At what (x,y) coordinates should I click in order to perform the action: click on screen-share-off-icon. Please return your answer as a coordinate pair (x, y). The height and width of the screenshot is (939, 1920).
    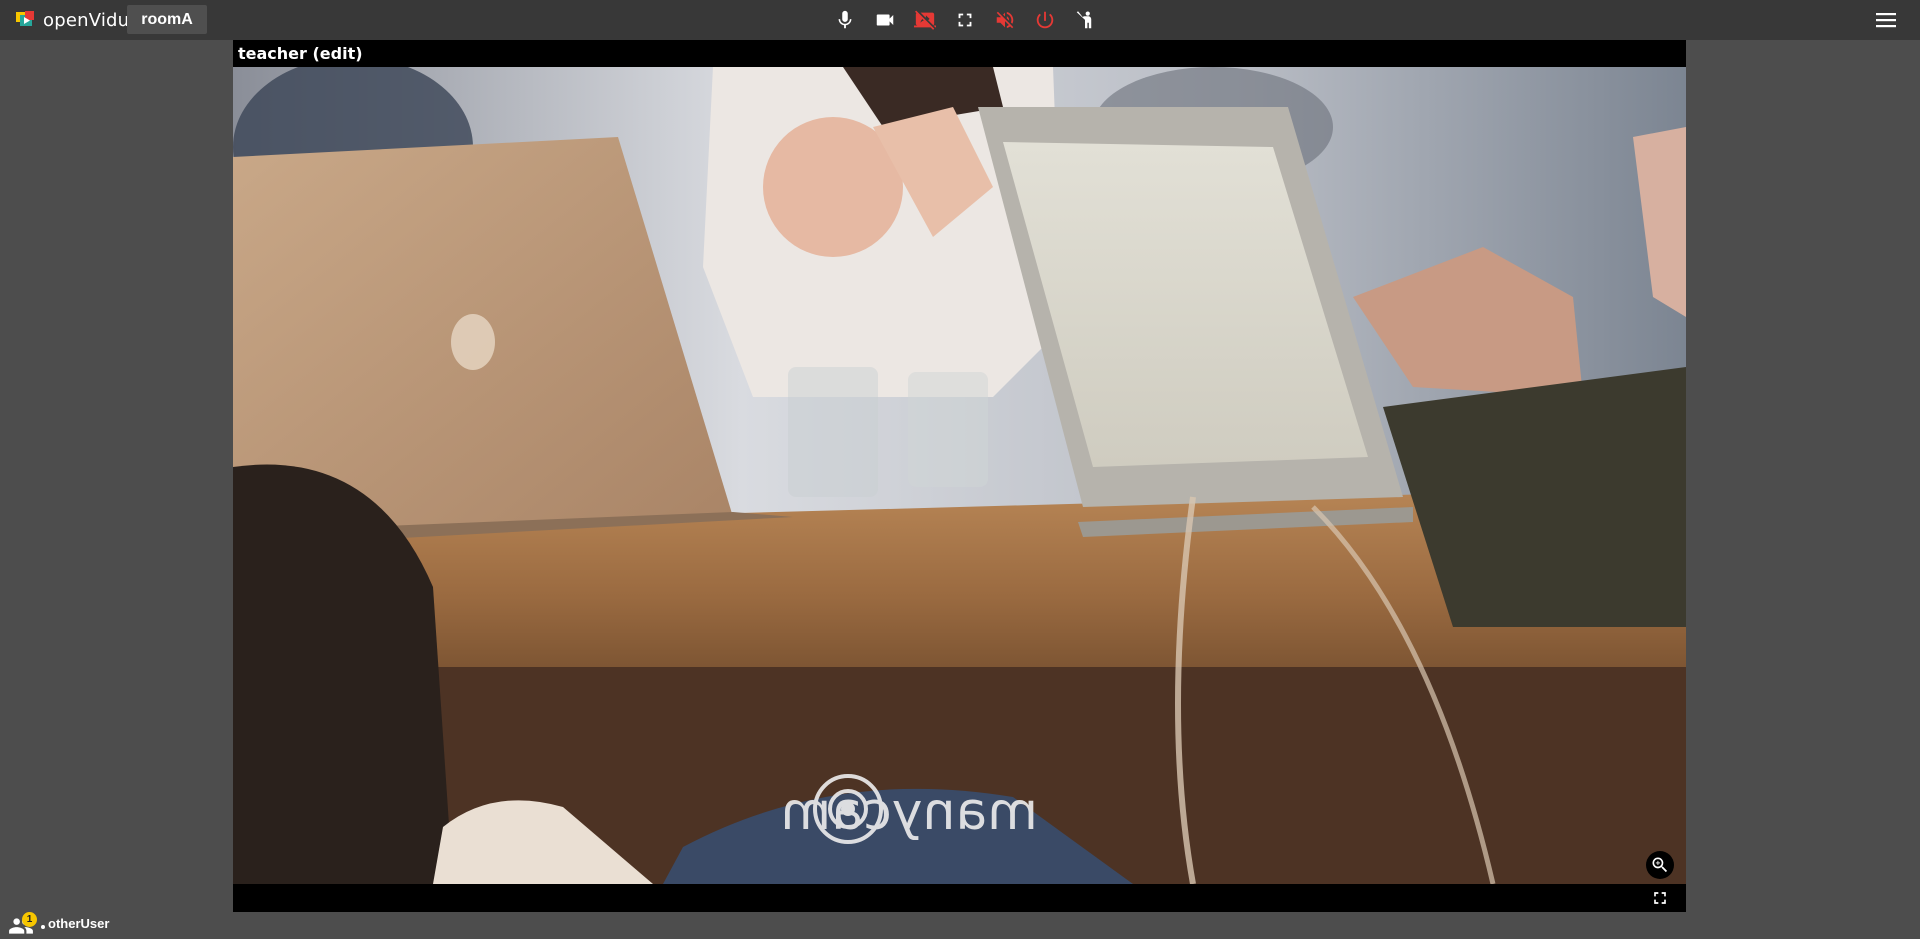
    Looking at the image, I should click on (925, 20).